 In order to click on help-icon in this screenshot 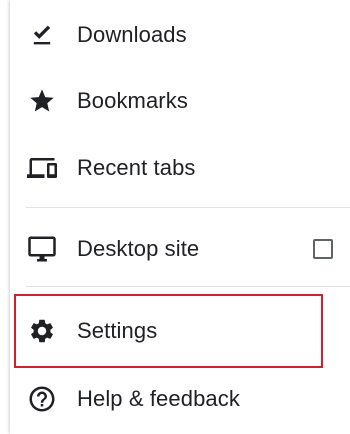, I will do `click(42, 399)`.